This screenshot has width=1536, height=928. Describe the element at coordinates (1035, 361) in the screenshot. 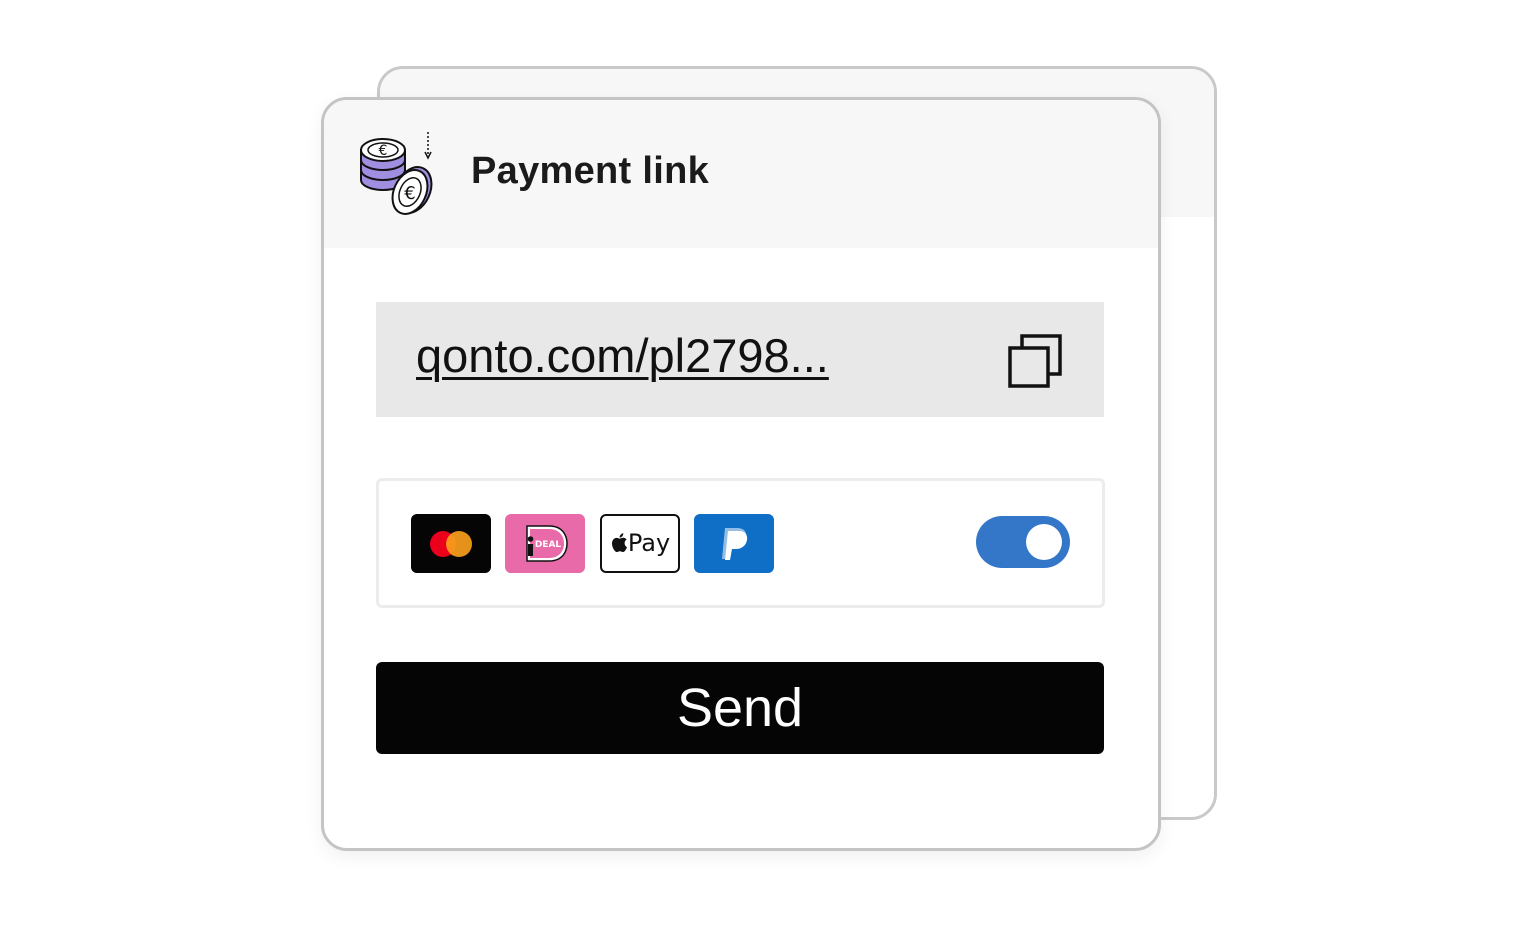

I see `copy-icon` at that location.